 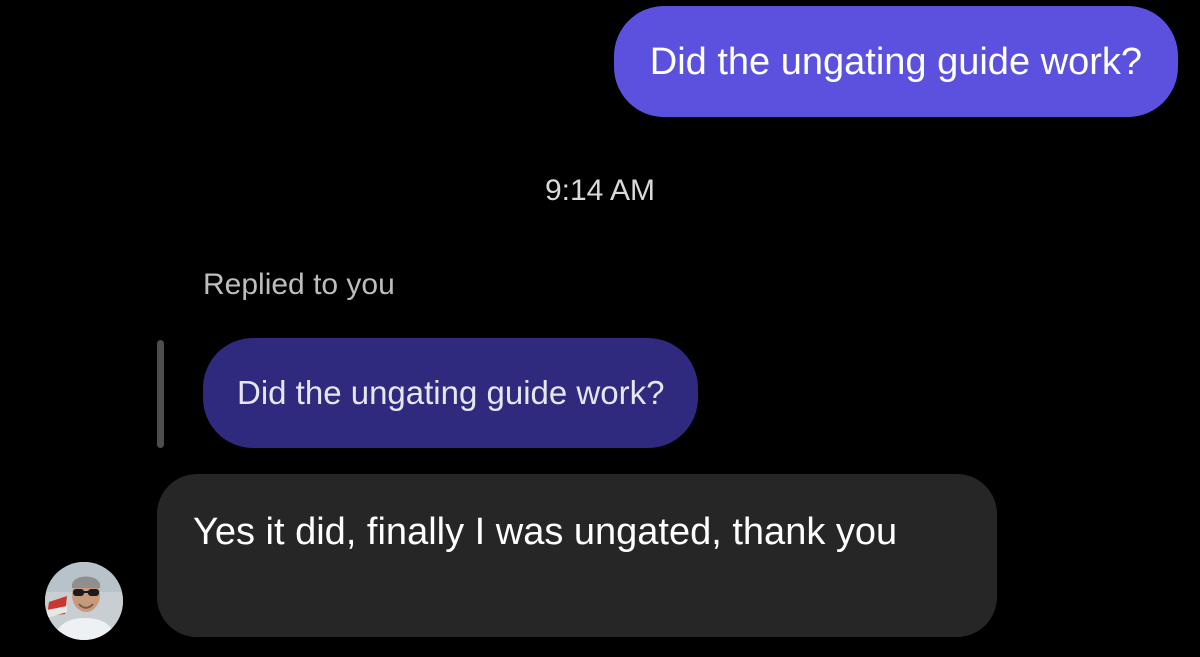 What do you see at coordinates (160, 394) in the screenshot?
I see `reply-indicator-bar` at bounding box center [160, 394].